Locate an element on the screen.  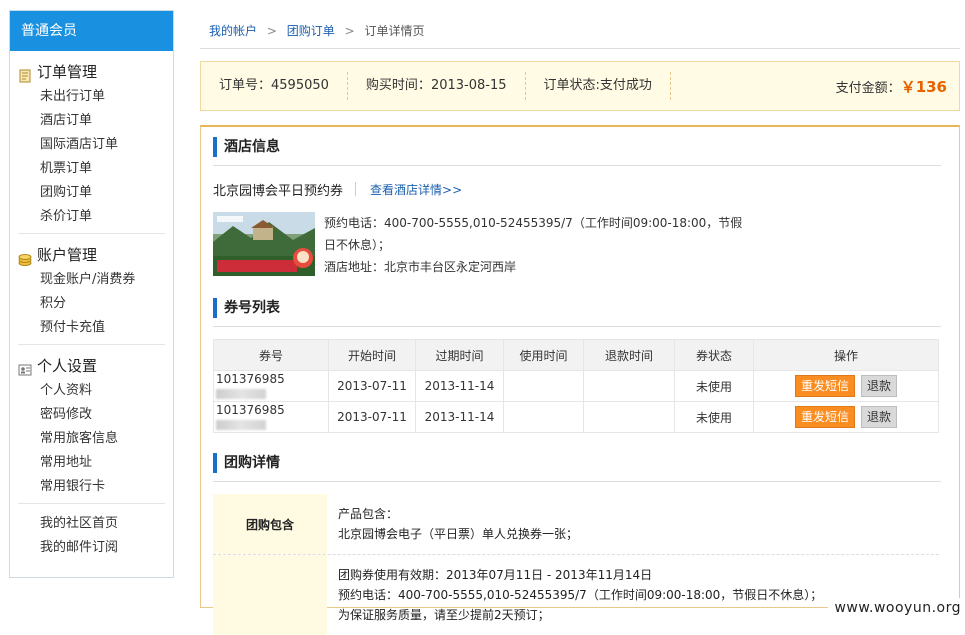
breadcrumb-my-account: 我的帐户 is located at coordinates (233, 31).